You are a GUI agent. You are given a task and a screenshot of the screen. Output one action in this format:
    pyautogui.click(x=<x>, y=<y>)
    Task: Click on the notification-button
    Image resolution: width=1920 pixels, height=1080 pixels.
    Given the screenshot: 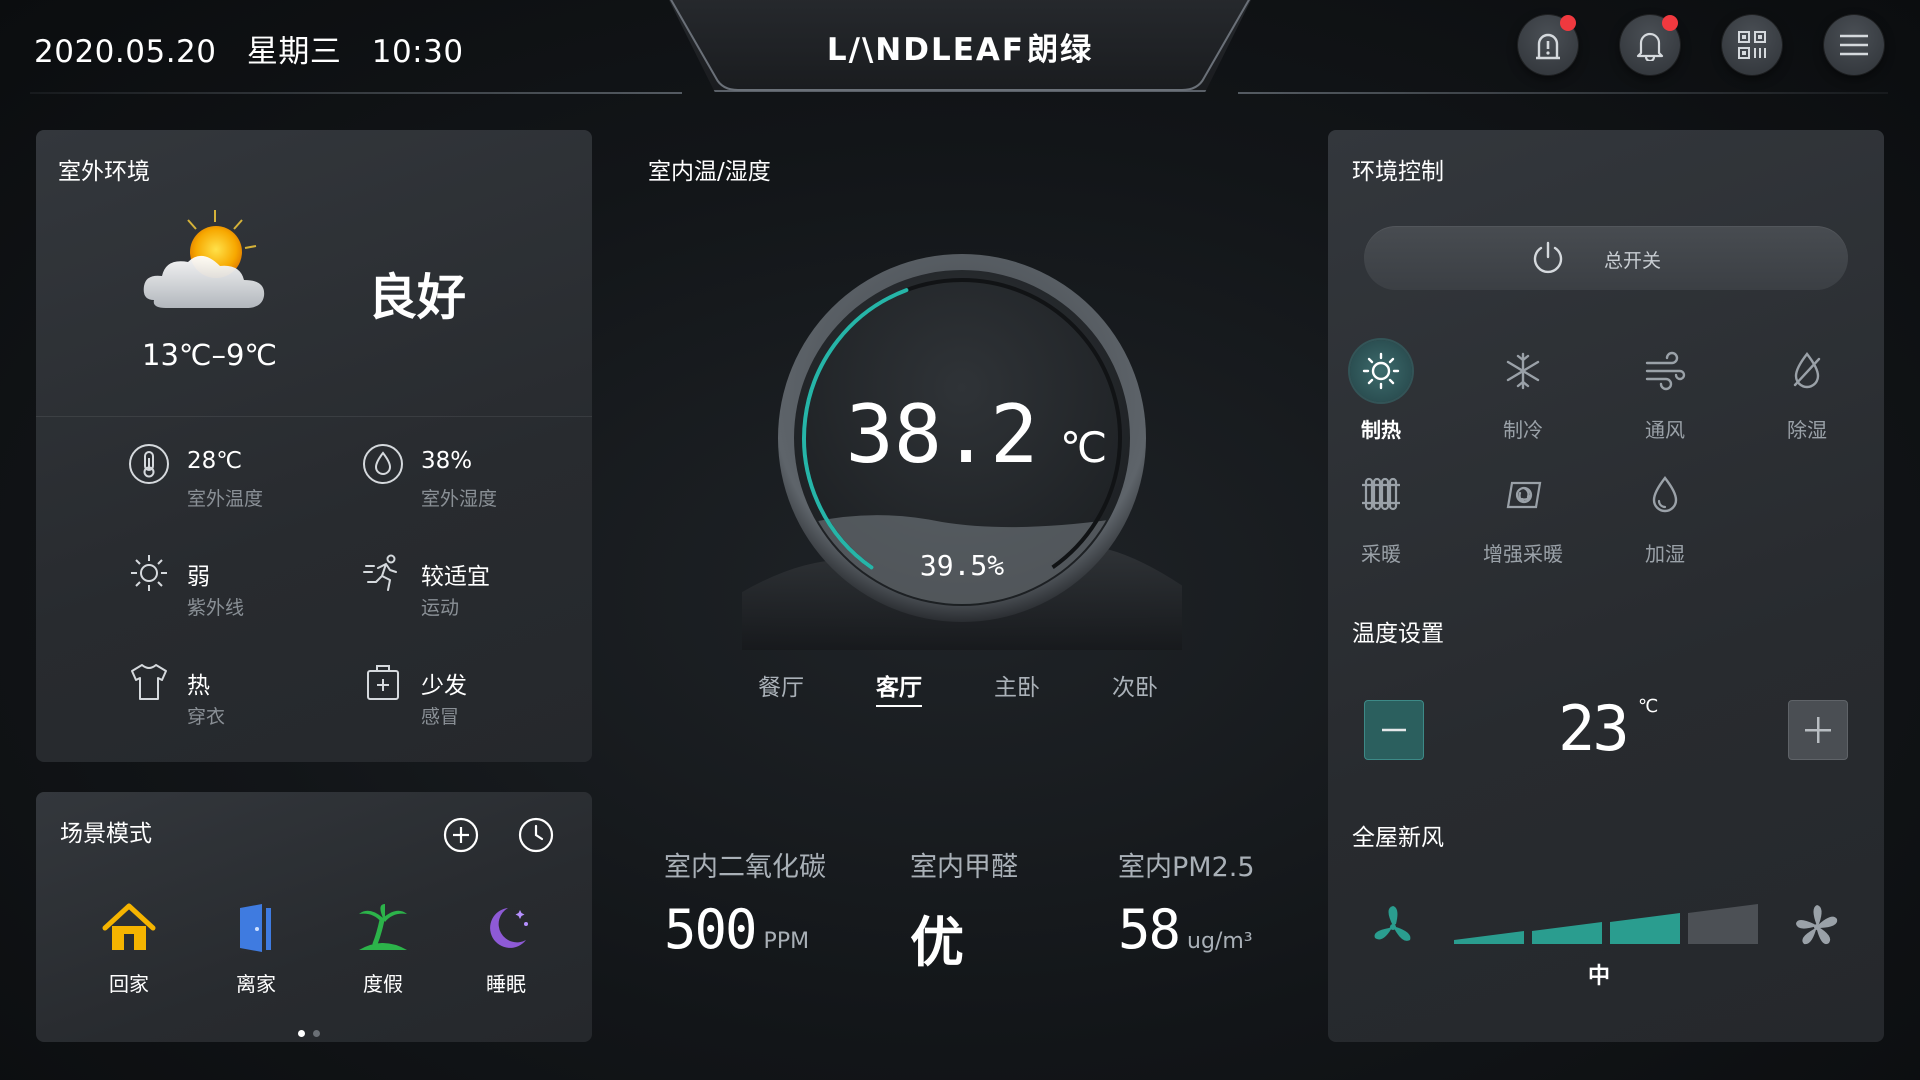 What is the action you would take?
    pyautogui.click(x=1650, y=45)
    